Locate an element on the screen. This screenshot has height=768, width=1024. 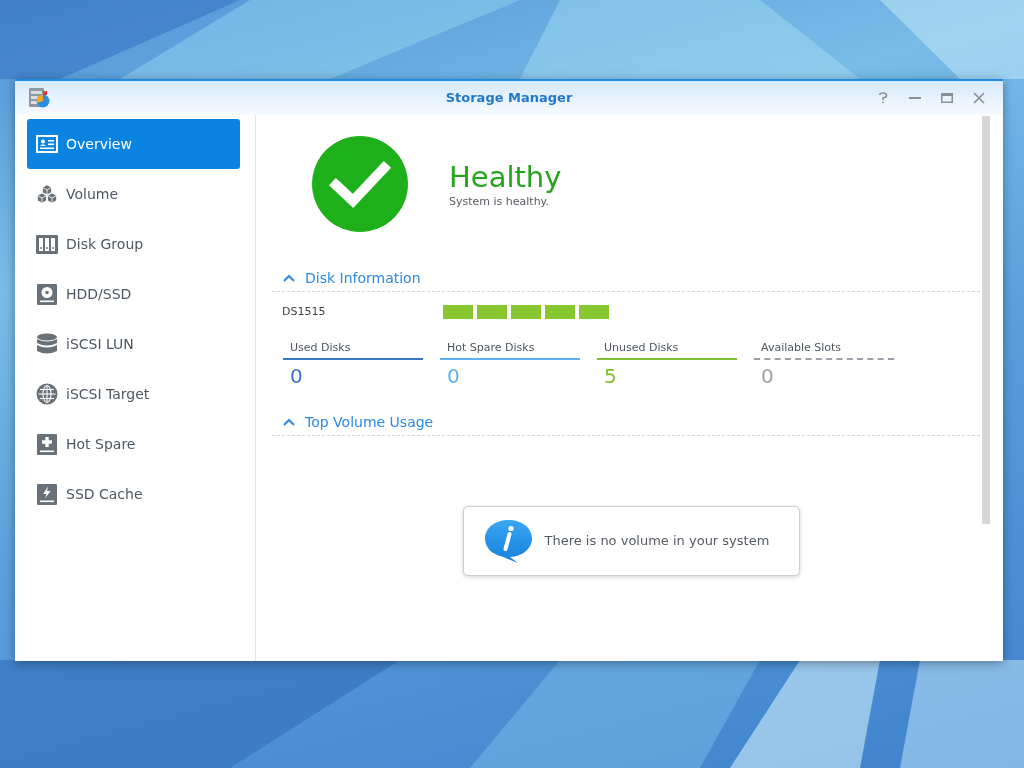
section-header: Disk Information is located at coordinates (626, 278).